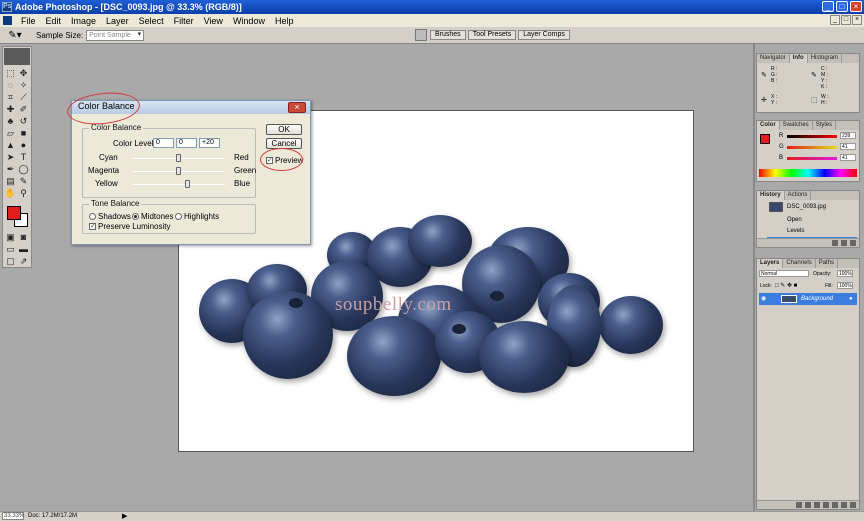  What do you see at coordinates (846, 20) in the screenshot?
I see `doc-restore-button: □` at bounding box center [846, 20].